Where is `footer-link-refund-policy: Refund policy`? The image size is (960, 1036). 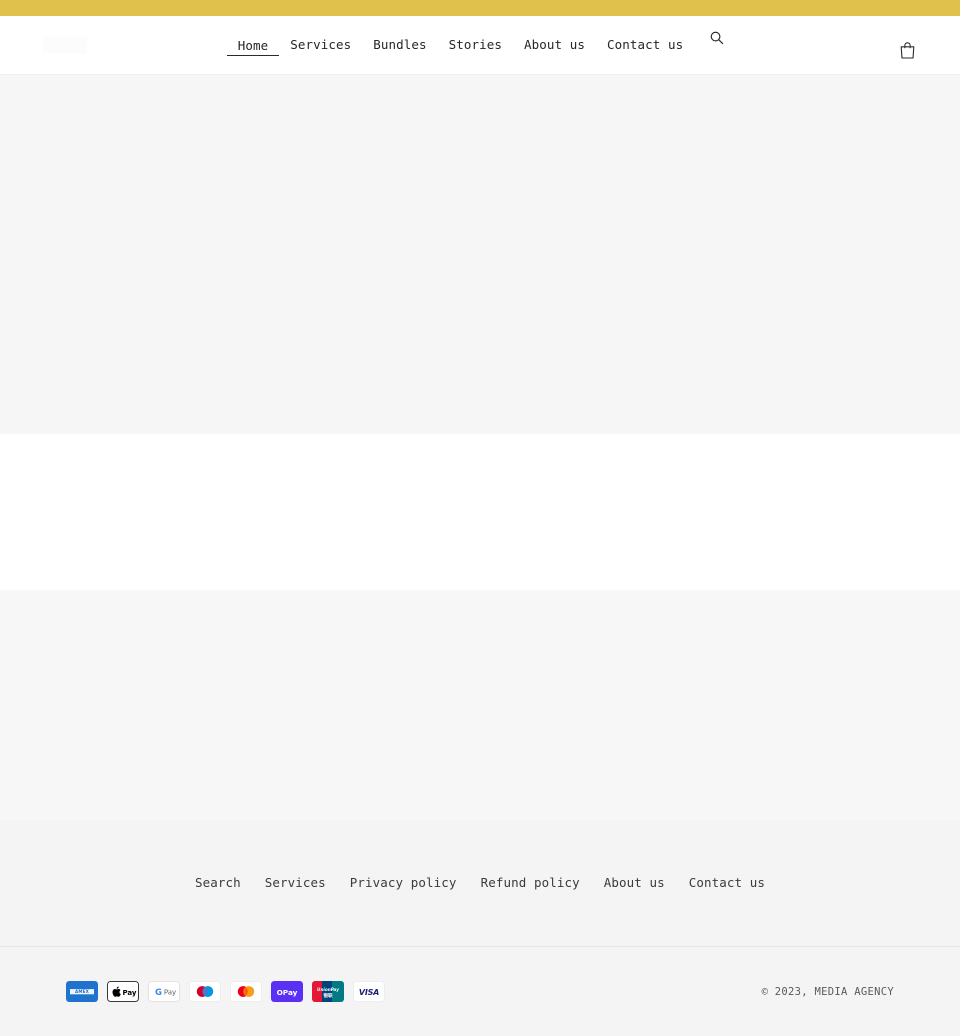
footer-link-refund-policy: Refund policy is located at coordinates (530, 883).